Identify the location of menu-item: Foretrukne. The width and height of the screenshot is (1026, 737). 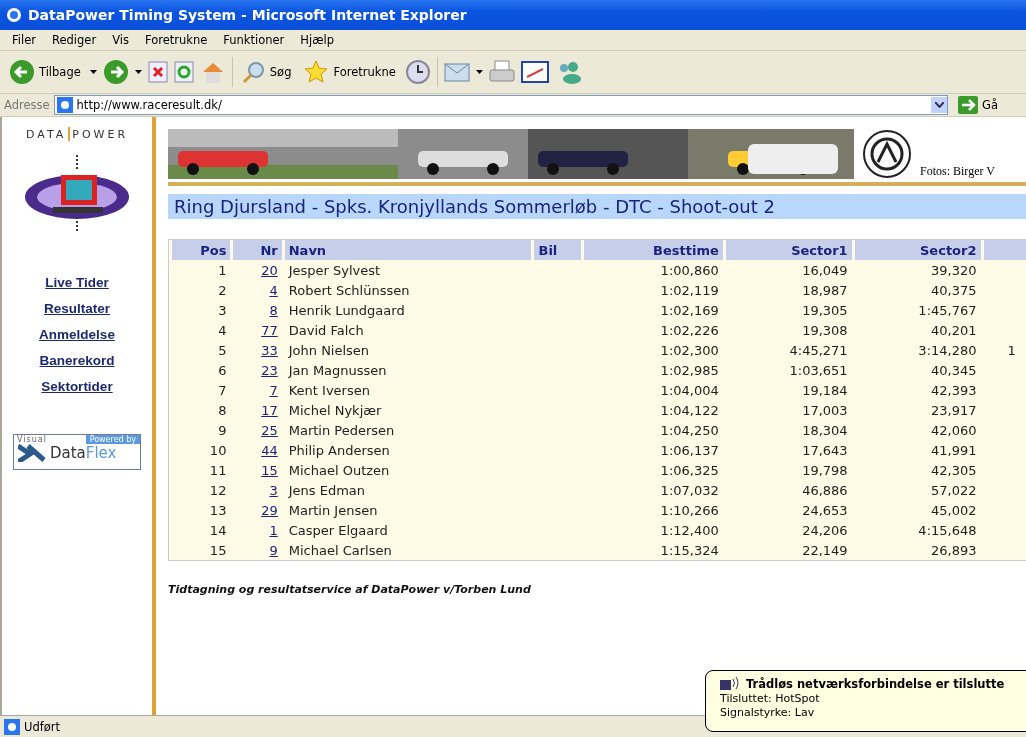
(176, 40).